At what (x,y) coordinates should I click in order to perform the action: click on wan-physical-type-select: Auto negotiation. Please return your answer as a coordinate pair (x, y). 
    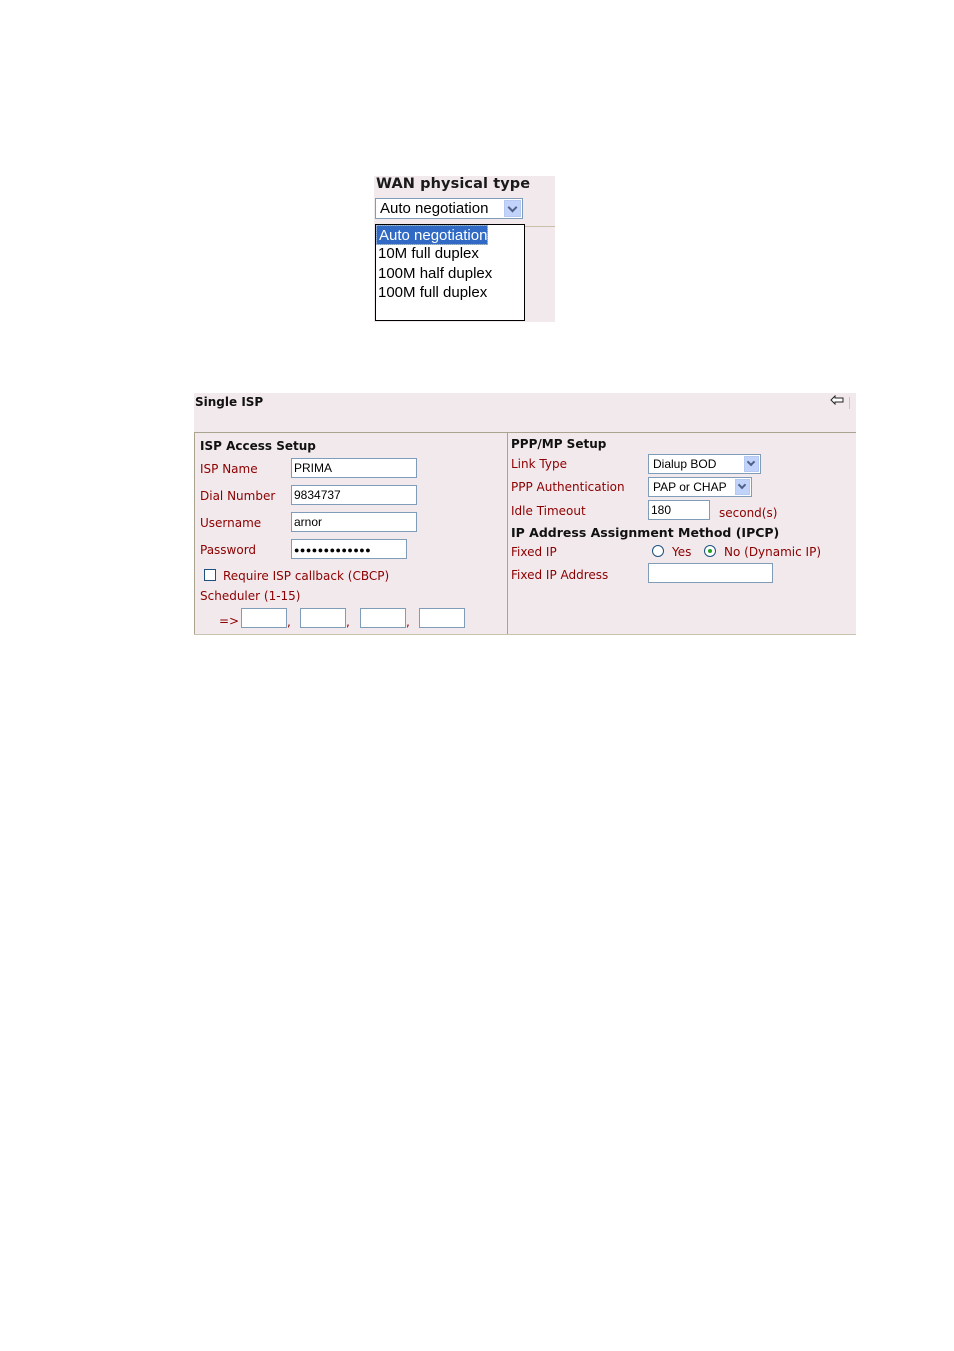
    Looking at the image, I should click on (449, 208).